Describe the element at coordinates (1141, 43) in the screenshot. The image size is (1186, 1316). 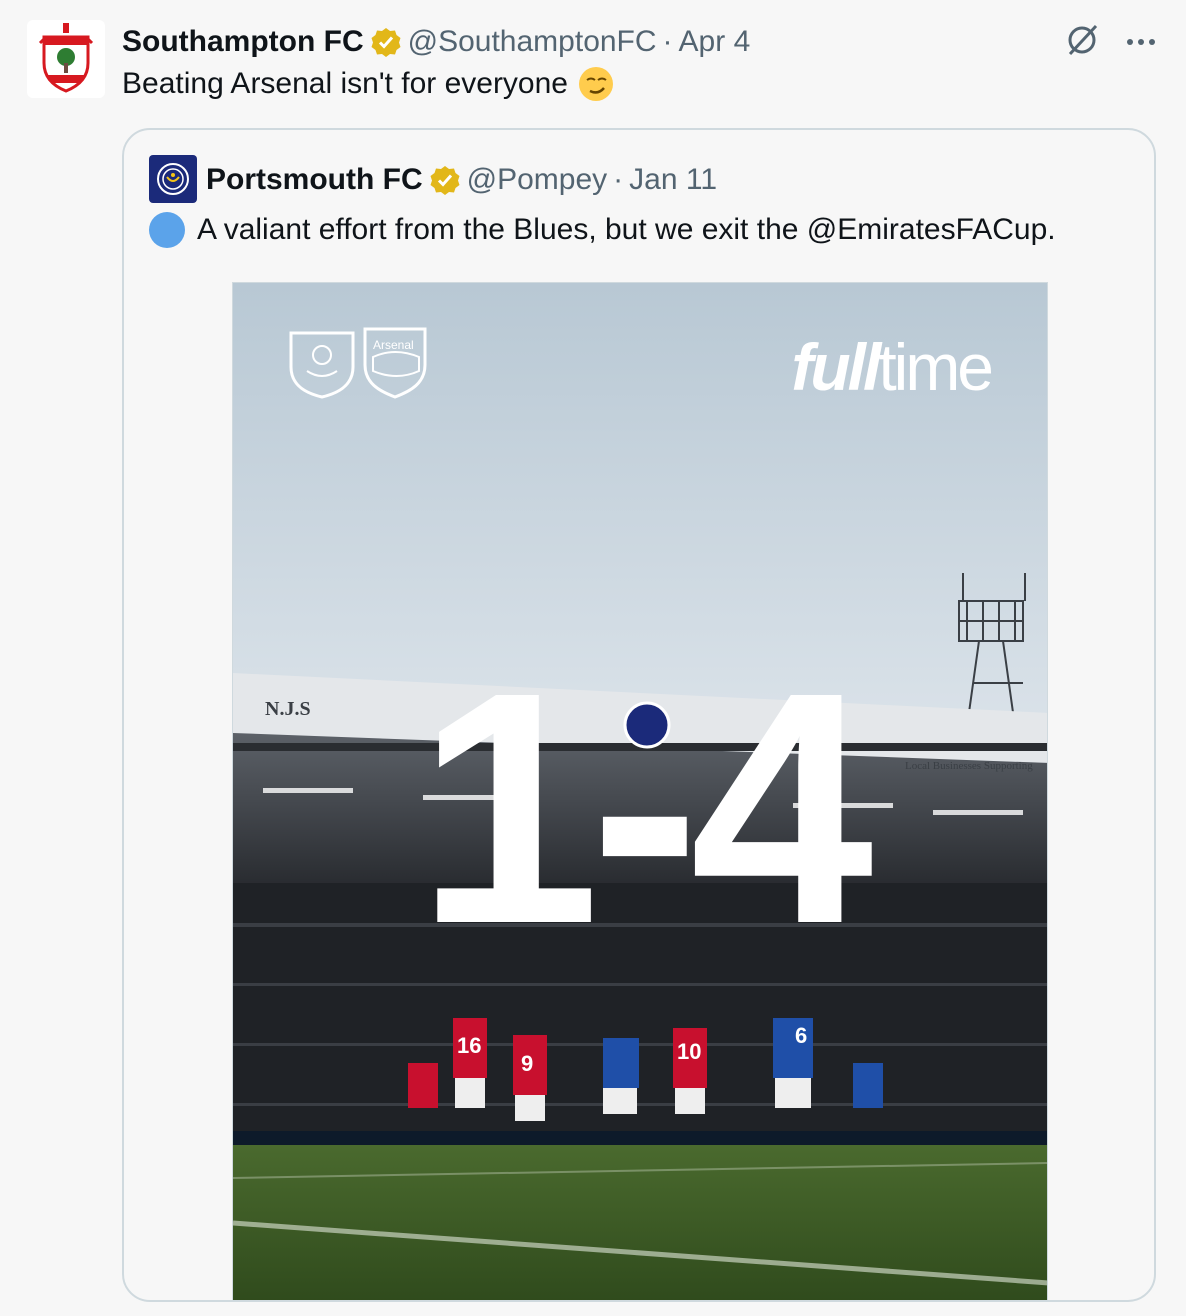
I see `more-options-icon` at that location.